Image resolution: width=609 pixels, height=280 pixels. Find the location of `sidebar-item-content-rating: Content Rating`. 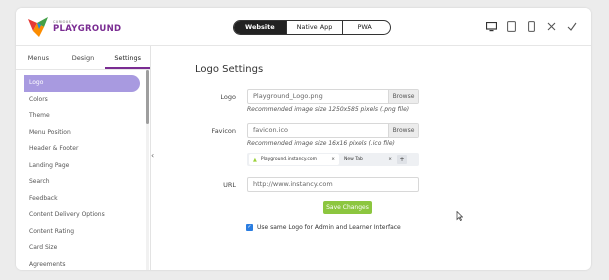

sidebar-item-content-rating: Content Rating is located at coordinates (83, 232).